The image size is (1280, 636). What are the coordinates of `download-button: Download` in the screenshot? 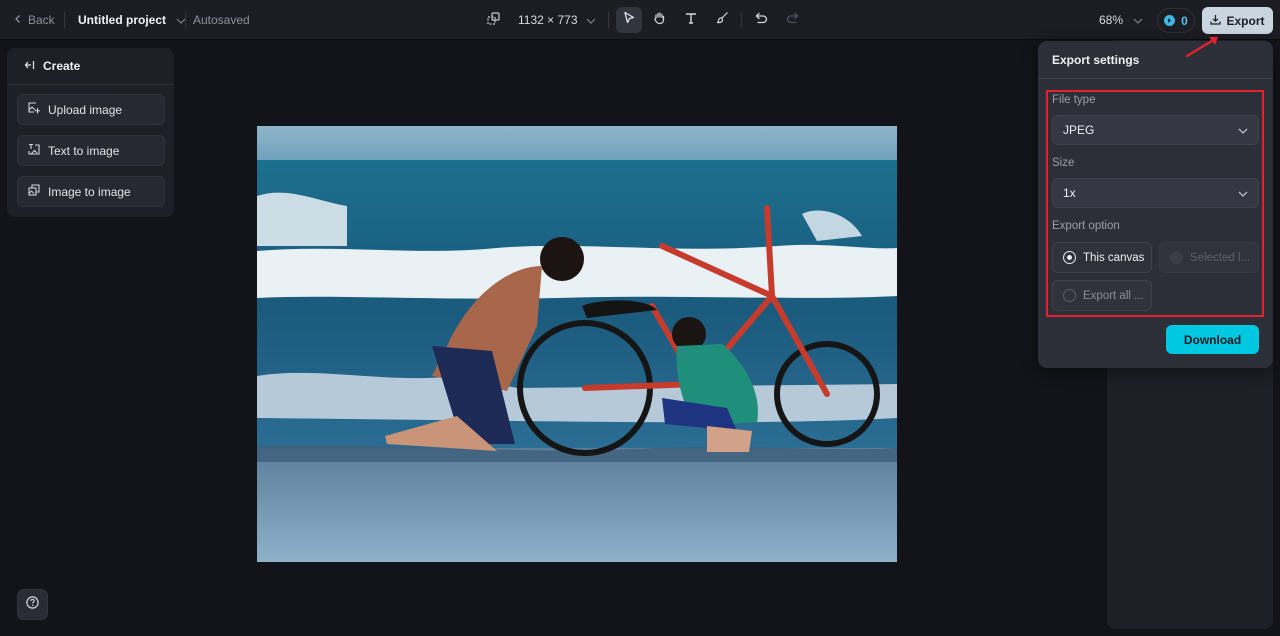 It's located at (1212, 339).